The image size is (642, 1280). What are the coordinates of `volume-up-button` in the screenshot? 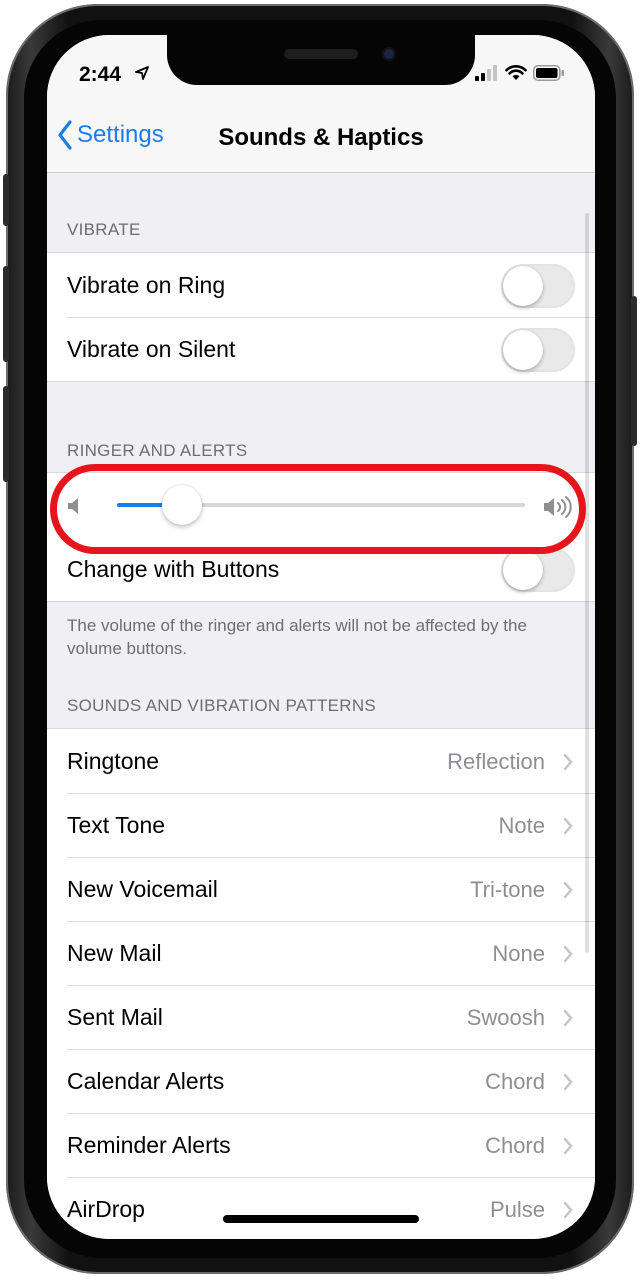 It's located at (6, 314).